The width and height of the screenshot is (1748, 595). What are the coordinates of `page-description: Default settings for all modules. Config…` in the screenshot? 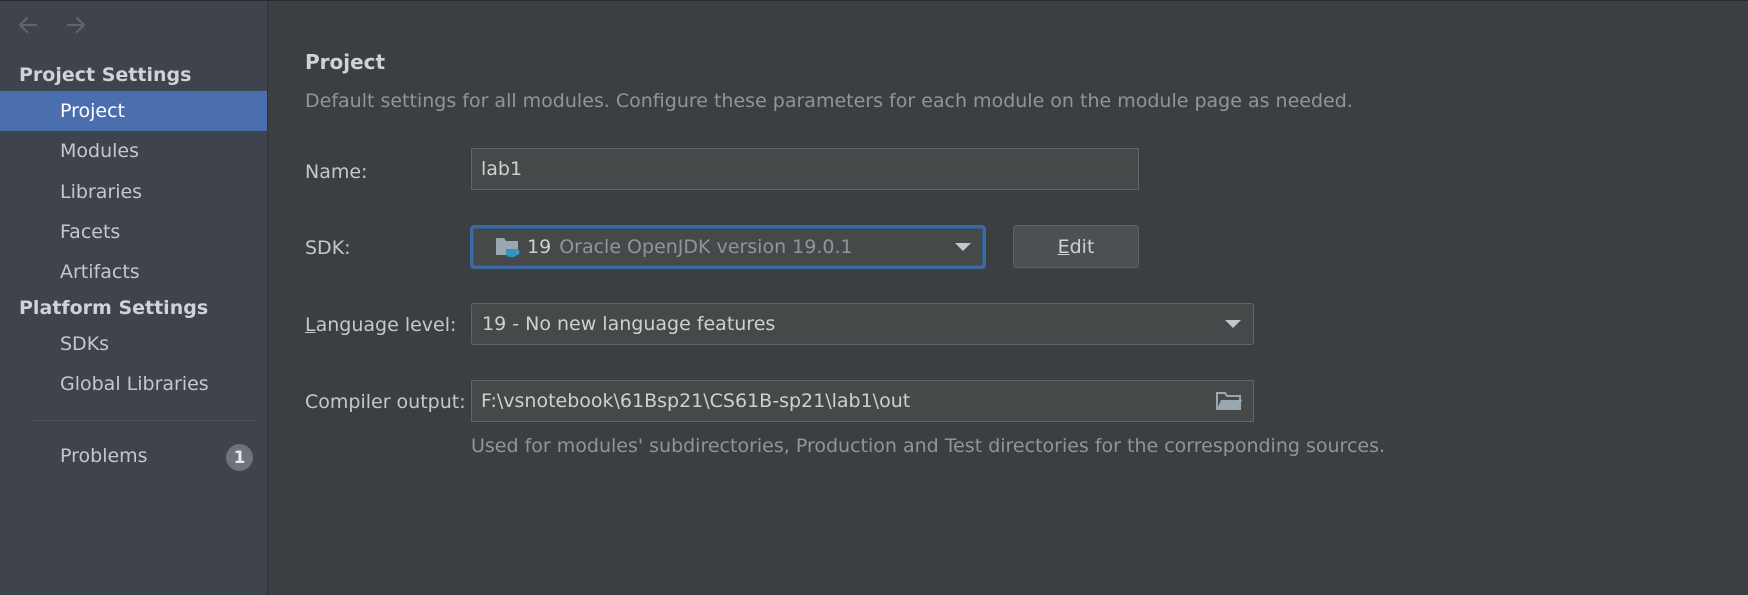 It's located at (829, 101).